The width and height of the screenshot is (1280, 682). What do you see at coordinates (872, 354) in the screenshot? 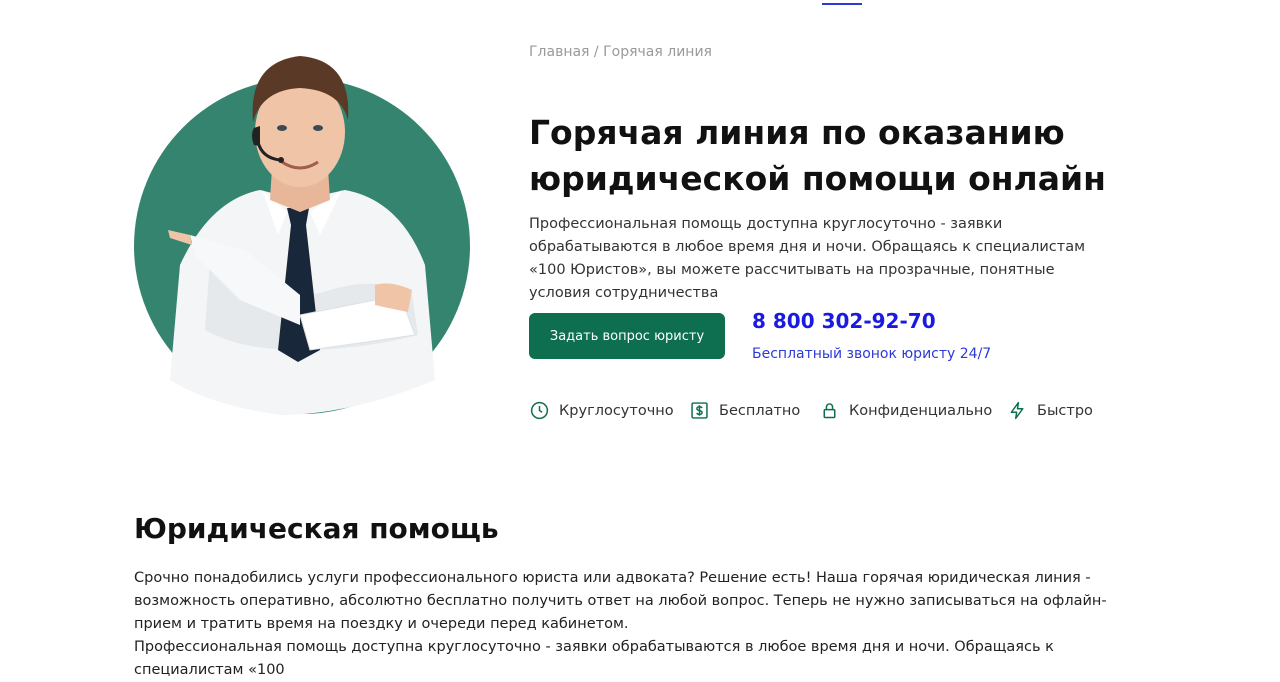
I see `phone-note: Бесплатный звонок юристу 24/7` at bounding box center [872, 354].